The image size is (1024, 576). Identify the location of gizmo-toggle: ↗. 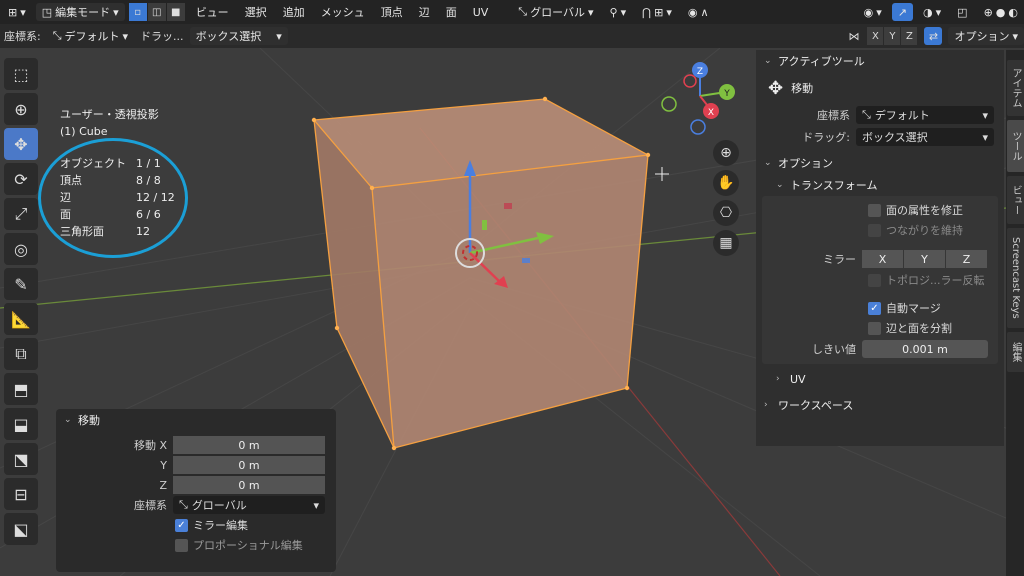
(902, 12).